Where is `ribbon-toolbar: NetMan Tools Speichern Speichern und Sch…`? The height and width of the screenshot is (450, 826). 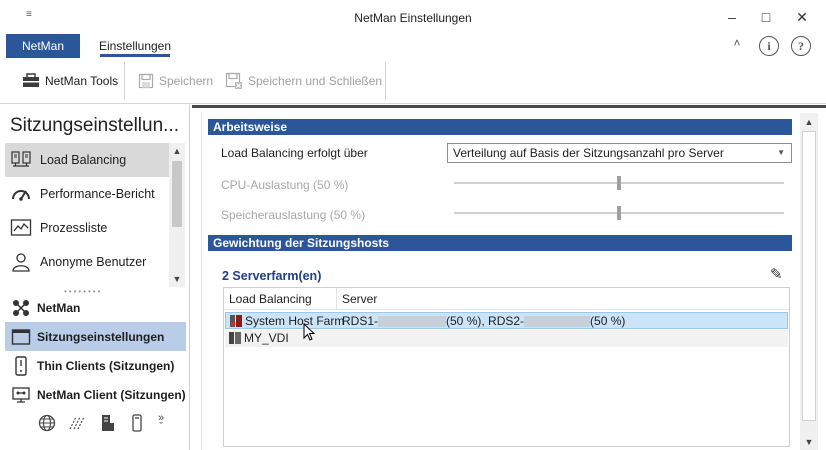
ribbon-toolbar: NetMan Tools Speichern Speichern und Sch… is located at coordinates (413, 81).